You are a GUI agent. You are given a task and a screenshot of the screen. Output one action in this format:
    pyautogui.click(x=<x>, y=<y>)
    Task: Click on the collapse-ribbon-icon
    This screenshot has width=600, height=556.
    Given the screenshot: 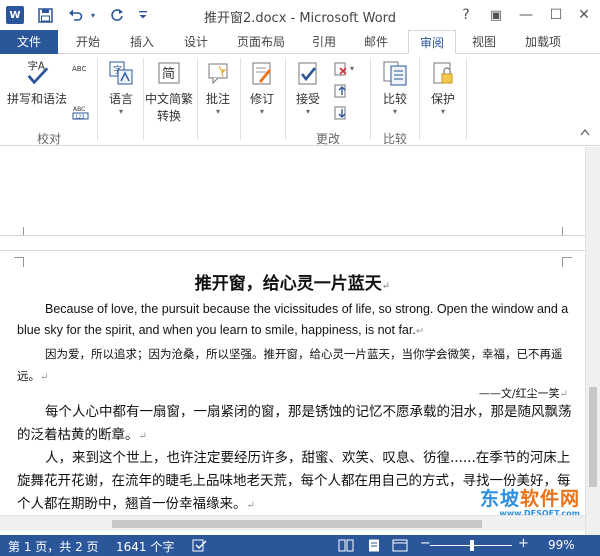 What is the action you would take?
    pyautogui.click(x=587, y=135)
    